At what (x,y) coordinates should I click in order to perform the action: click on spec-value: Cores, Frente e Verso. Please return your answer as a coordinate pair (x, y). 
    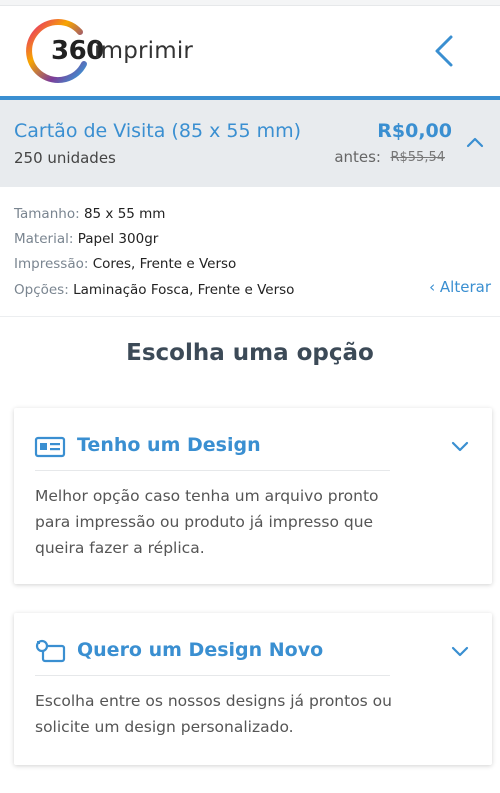
    Looking at the image, I should click on (164, 264).